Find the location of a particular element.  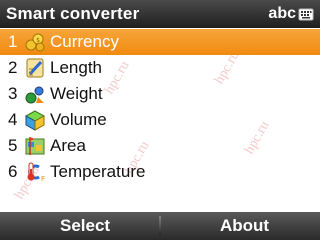

map-icon is located at coordinates (35, 146).